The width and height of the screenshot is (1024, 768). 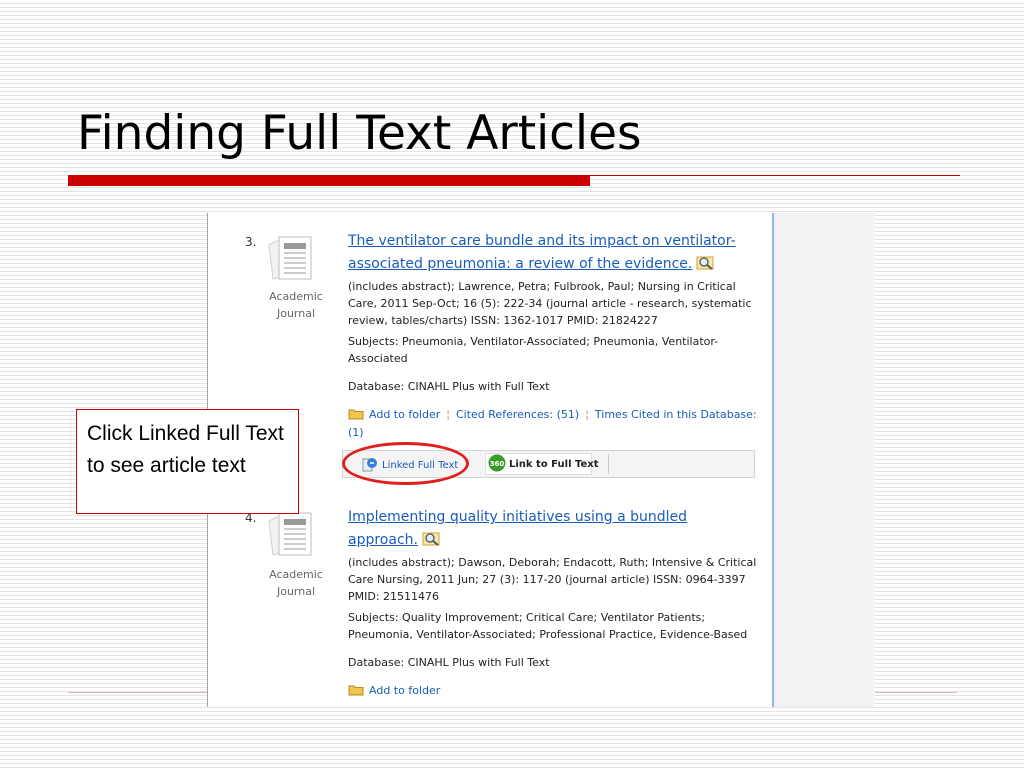 What do you see at coordinates (517, 414) in the screenshot?
I see `cited-references-link: Cited References: (51)` at bounding box center [517, 414].